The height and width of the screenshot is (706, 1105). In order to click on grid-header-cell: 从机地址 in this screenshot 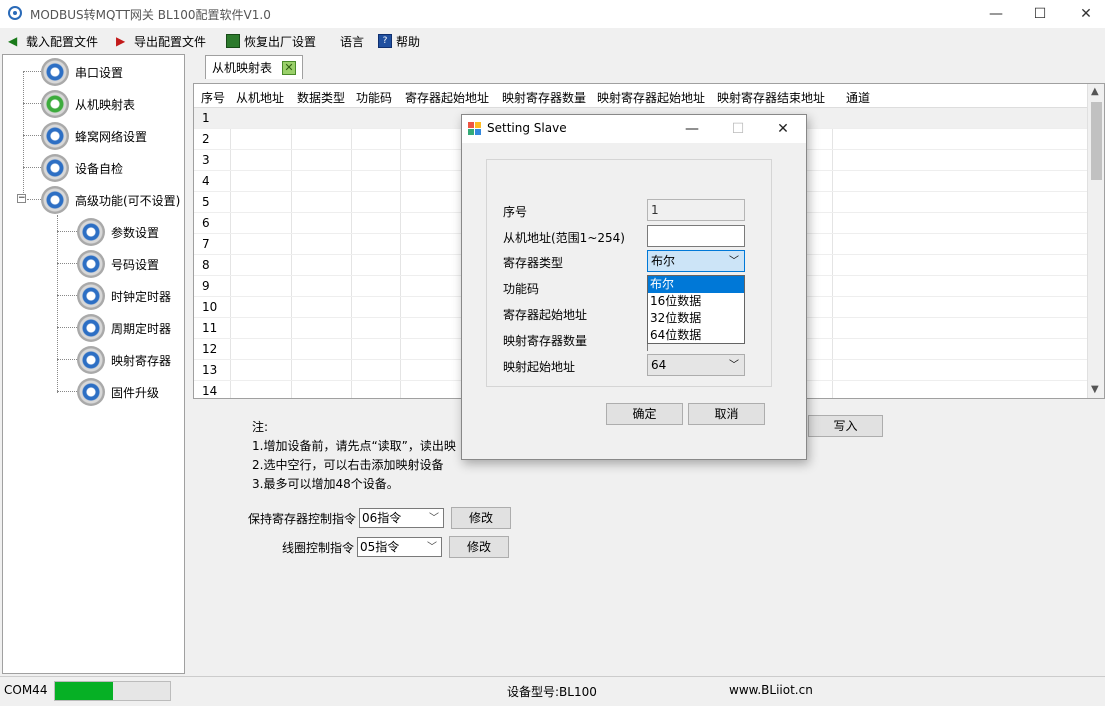, I will do `click(260, 97)`.